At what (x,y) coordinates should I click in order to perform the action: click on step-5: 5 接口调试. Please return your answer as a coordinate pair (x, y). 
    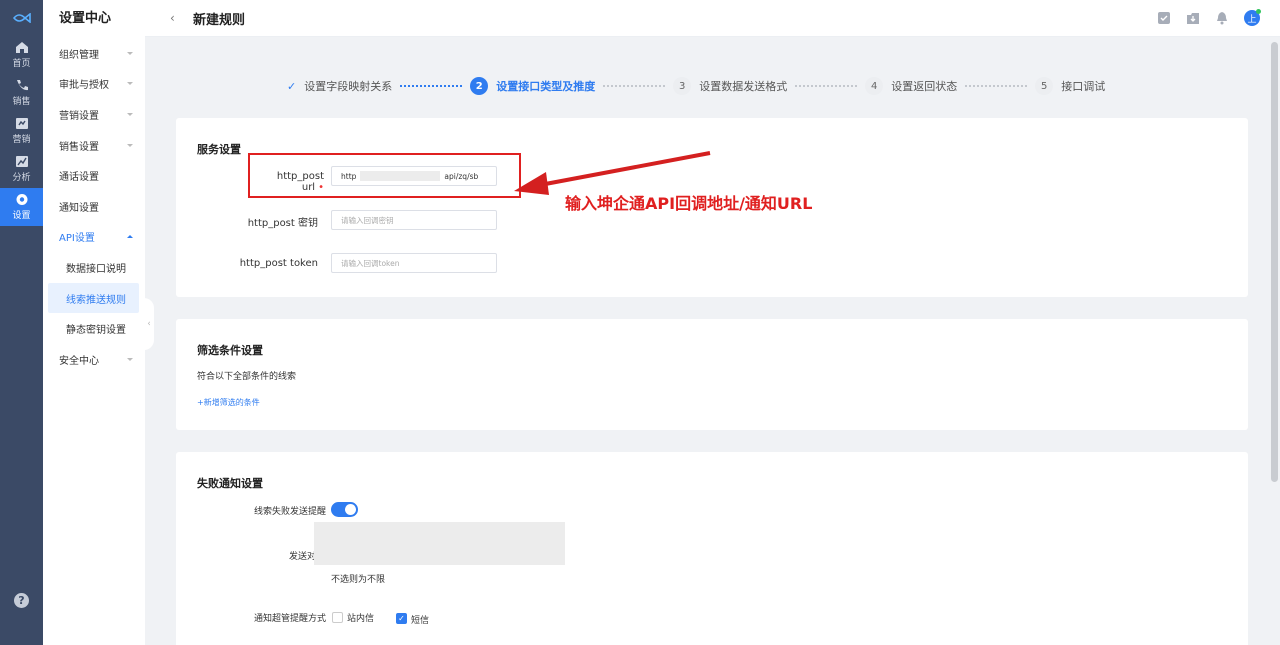
    Looking at the image, I should click on (1070, 86).